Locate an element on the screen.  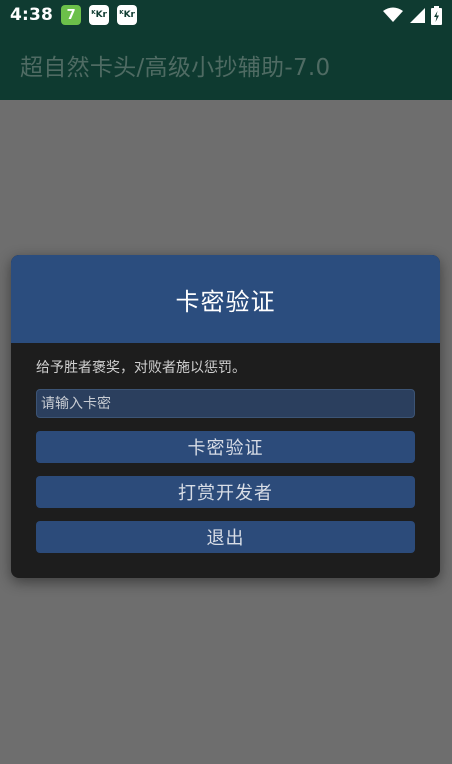
status-left: 4:38 7 ᴷKr ᴷKr is located at coordinates (74, 15).